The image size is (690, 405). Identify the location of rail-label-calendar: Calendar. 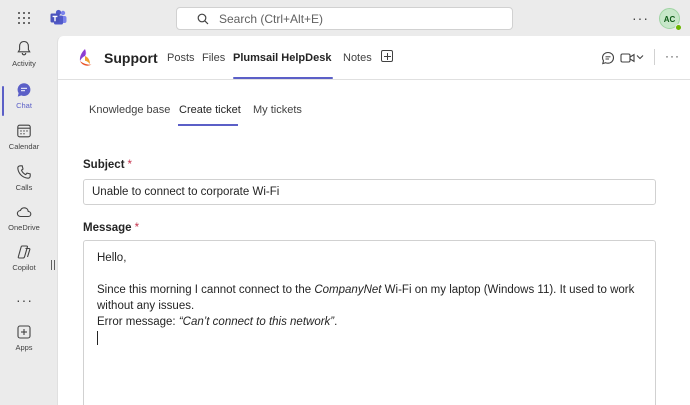
(24, 146).